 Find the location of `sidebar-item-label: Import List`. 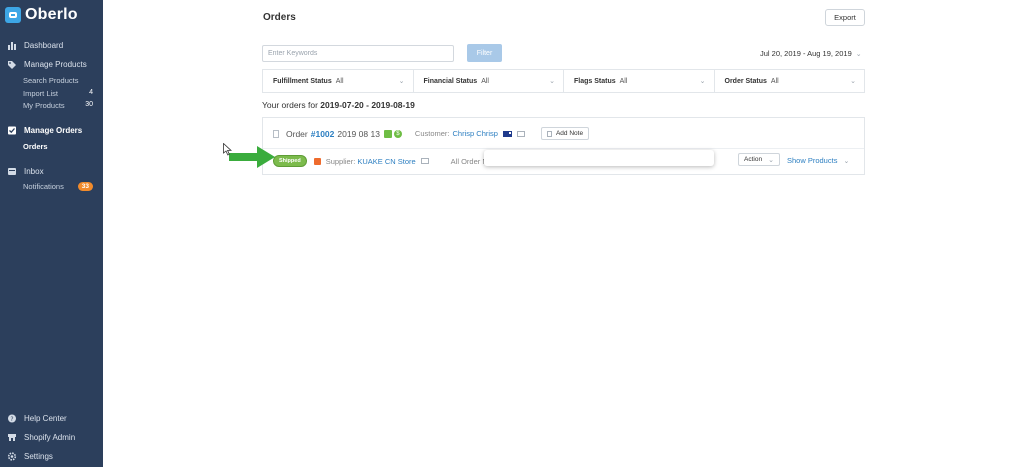

sidebar-item-label: Import List is located at coordinates (41, 93).